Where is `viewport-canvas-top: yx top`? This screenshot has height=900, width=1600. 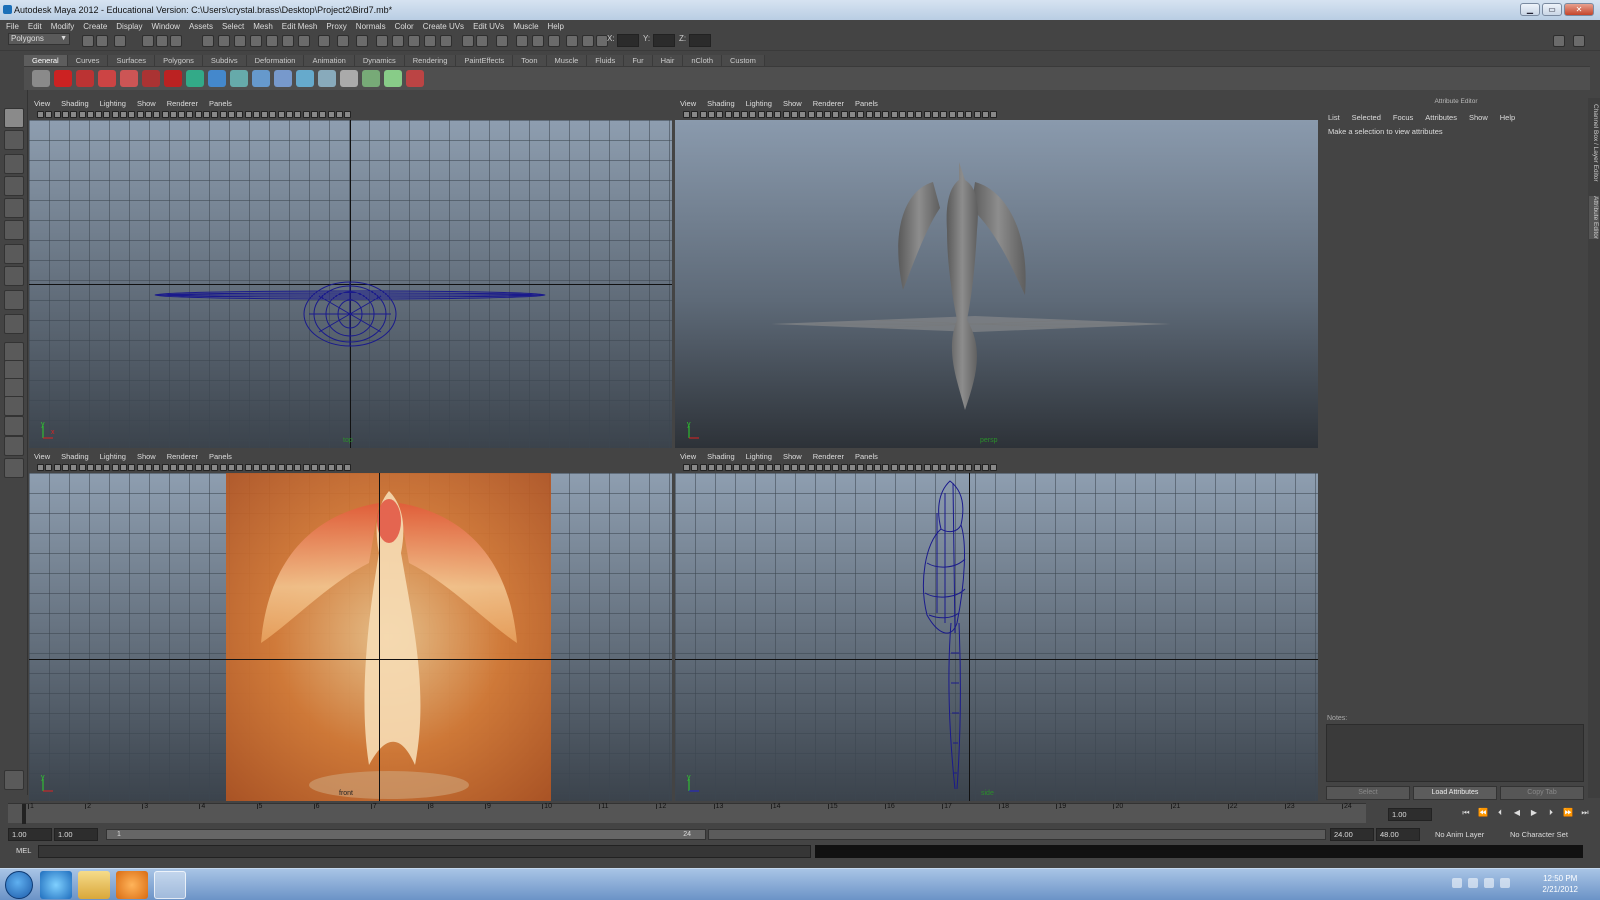
viewport-canvas-top: yx top is located at coordinates (350, 284).